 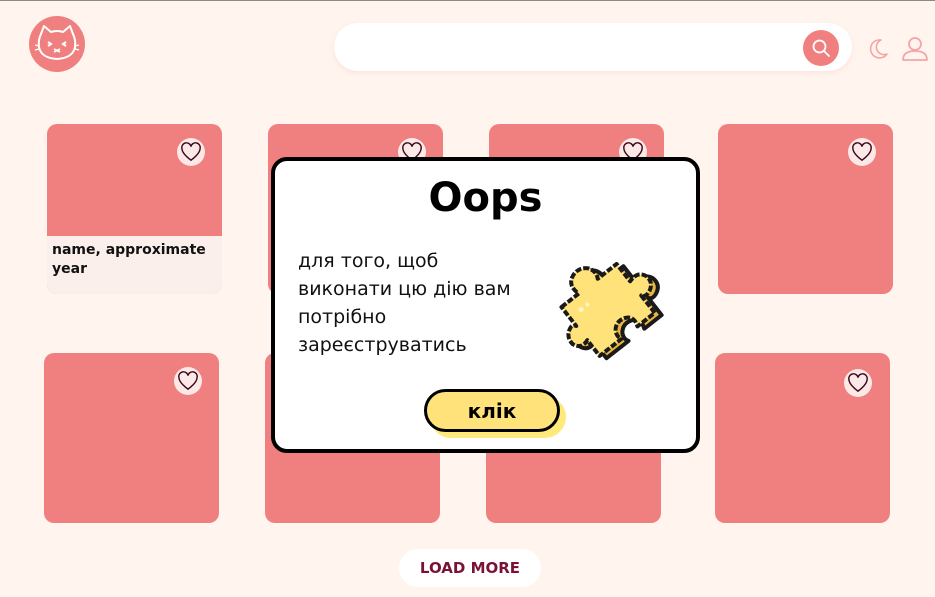 I want to click on logo, so click(x=57, y=44).